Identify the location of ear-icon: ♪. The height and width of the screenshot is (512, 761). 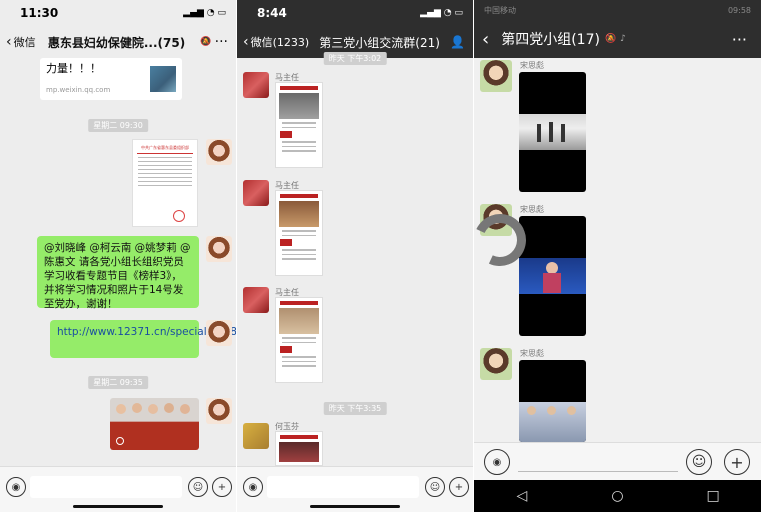
(623, 39).